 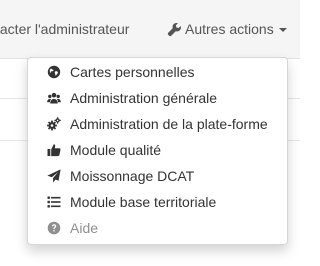 I want to click on question-circle-icon, so click(x=54, y=228).